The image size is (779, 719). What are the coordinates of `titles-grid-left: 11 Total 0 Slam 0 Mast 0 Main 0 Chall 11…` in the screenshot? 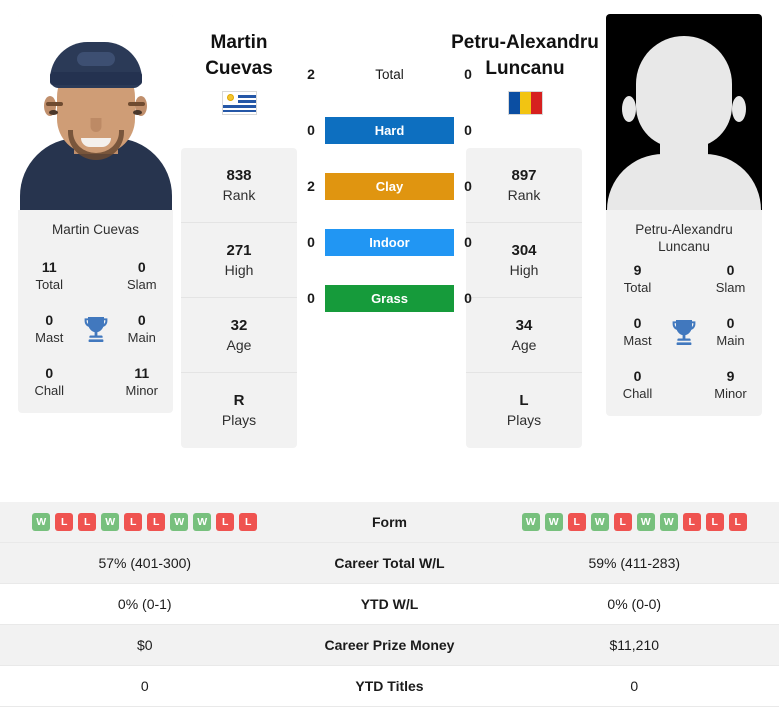 It's located at (95, 334).